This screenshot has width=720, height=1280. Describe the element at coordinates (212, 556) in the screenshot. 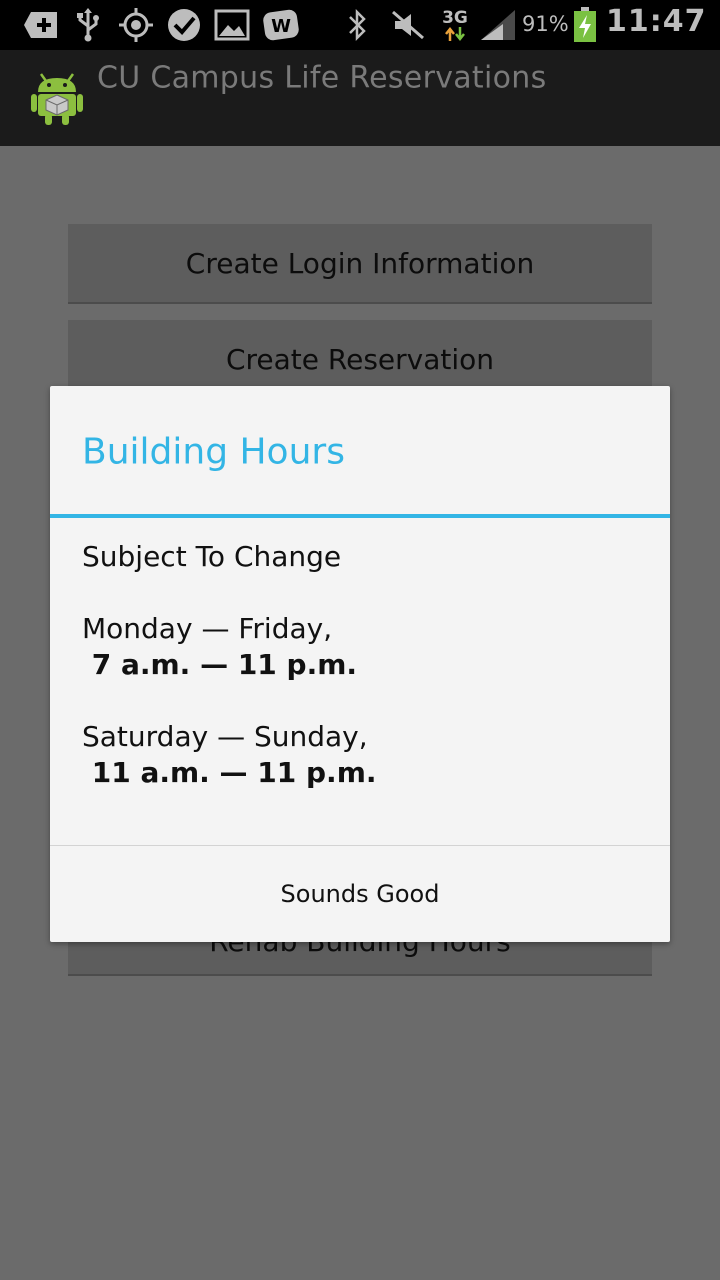

I see `dialog-subject-line: Subject To Change` at that location.